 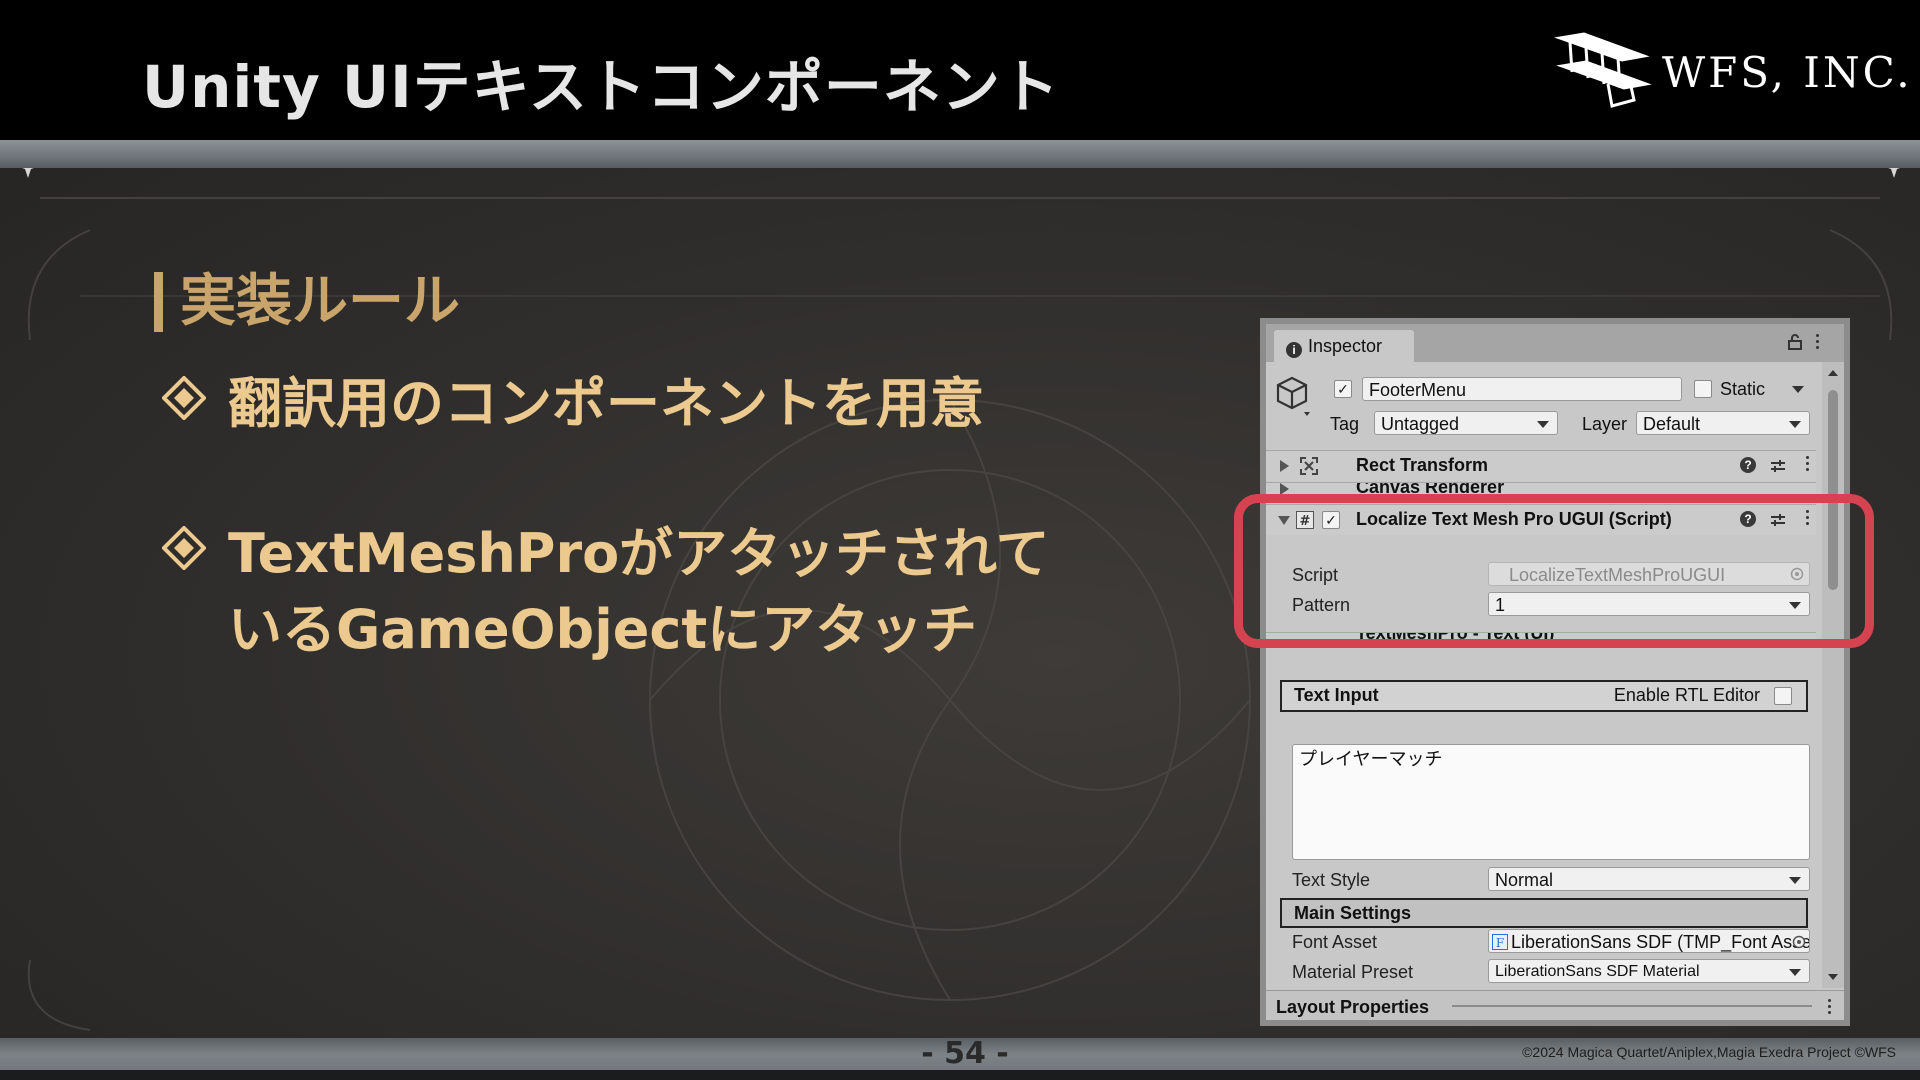 I want to click on component-menu-icon, so click(x=1807, y=465).